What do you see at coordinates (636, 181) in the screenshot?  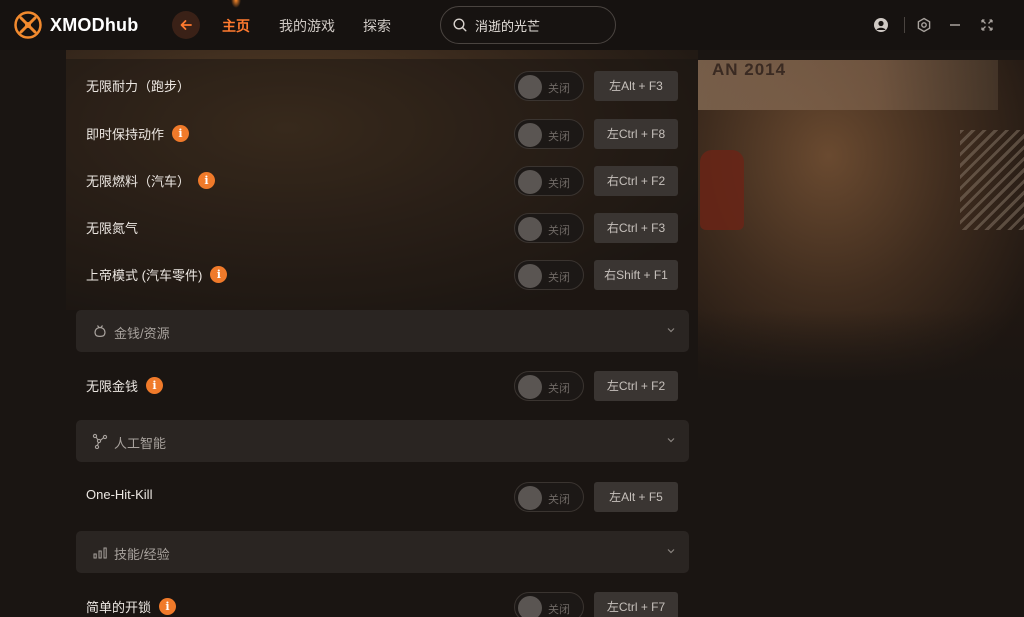 I see `hotkey-button: 右Ctrl + F2` at bounding box center [636, 181].